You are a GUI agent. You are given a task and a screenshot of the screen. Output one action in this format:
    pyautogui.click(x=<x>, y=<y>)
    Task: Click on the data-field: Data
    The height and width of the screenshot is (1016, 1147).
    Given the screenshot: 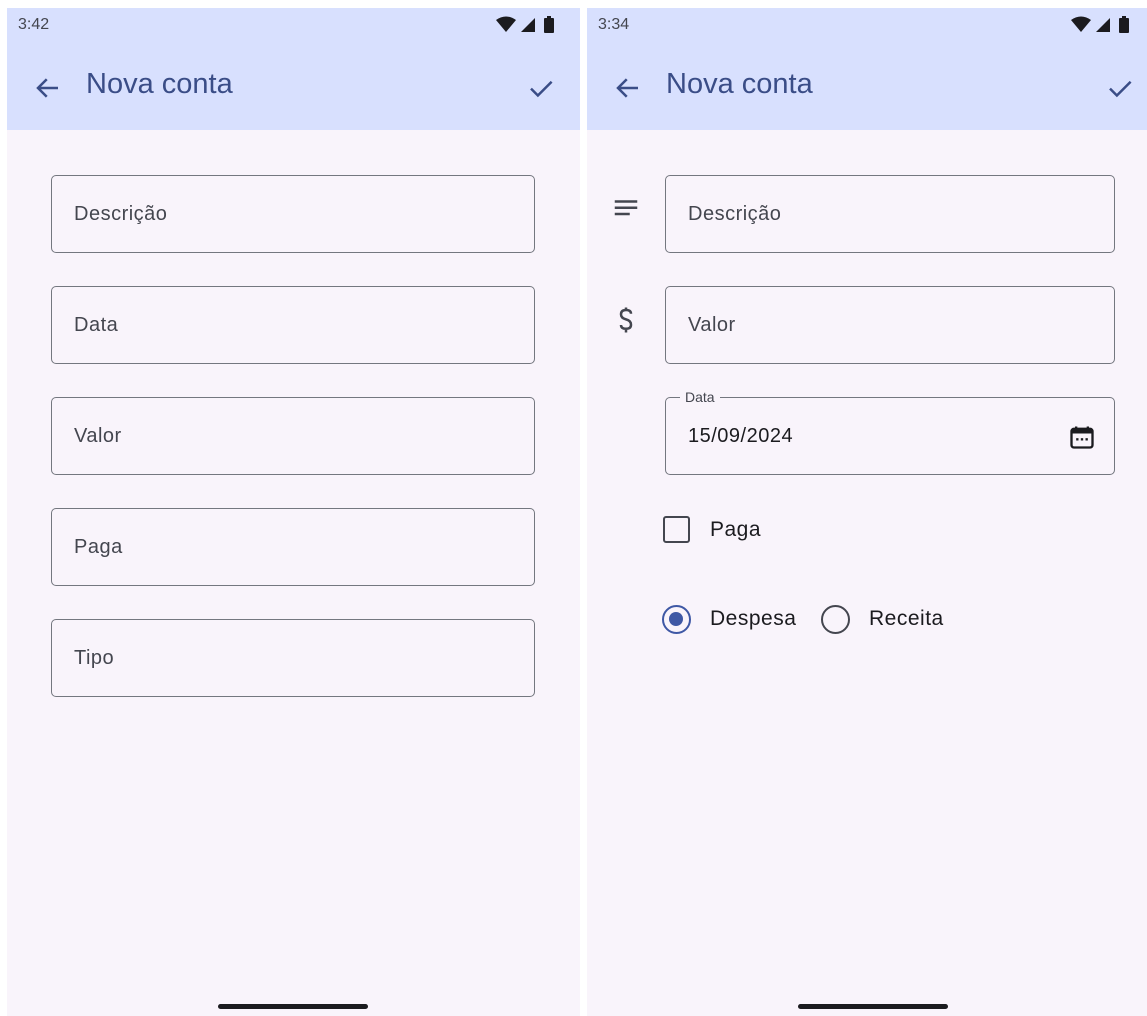 What is the action you would take?
    pyautogui.click(x=293, y=325)
    